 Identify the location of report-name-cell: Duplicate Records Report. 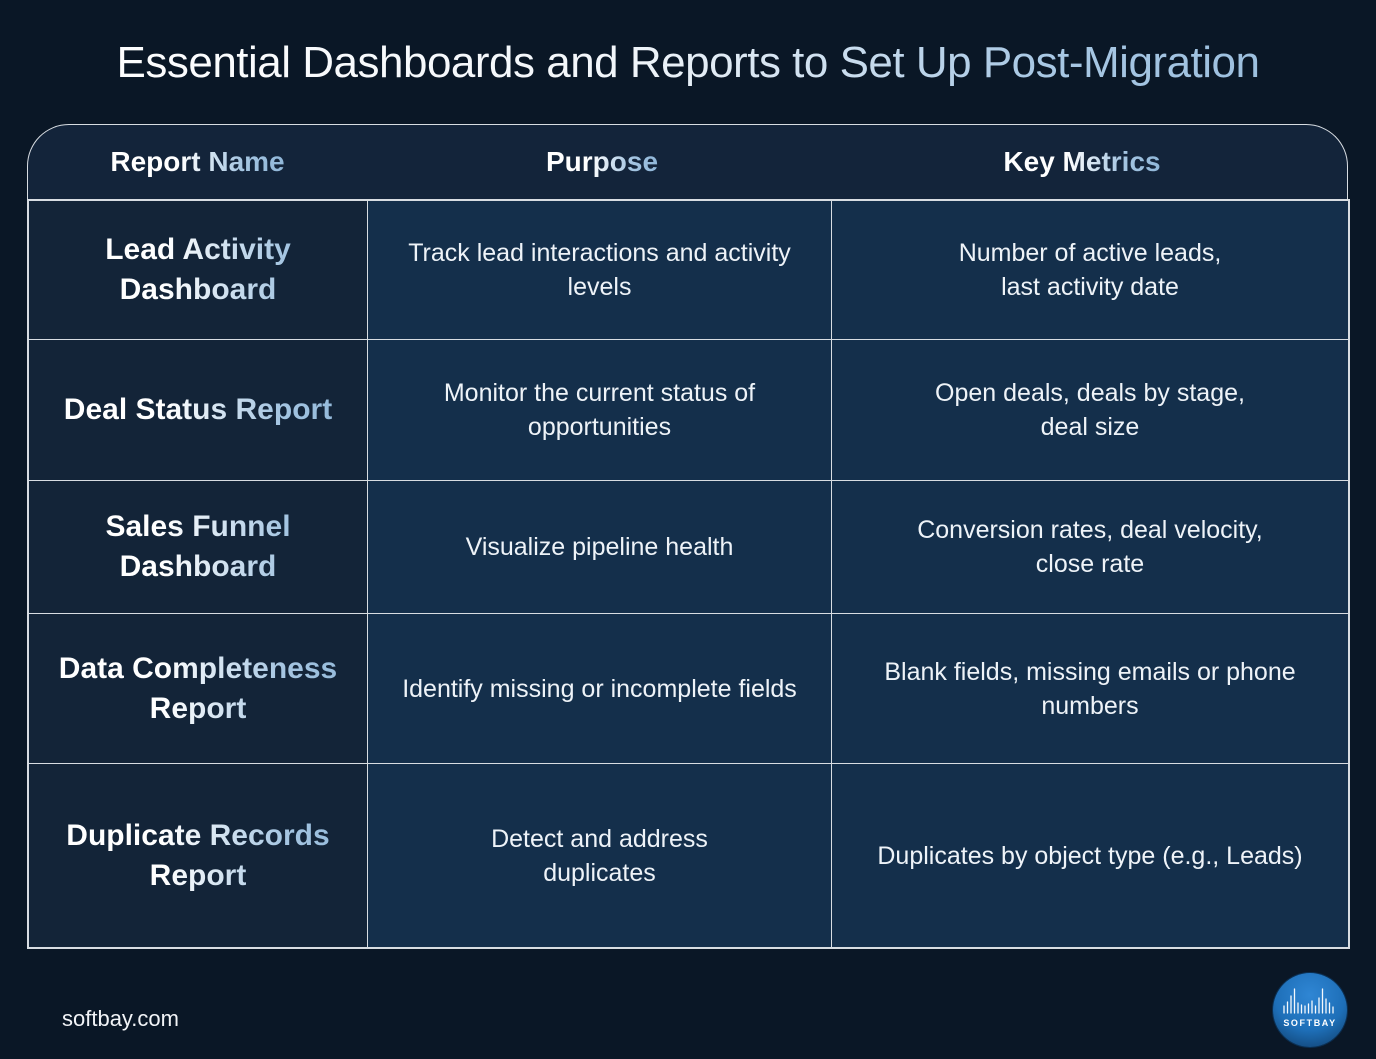
(198, 855).